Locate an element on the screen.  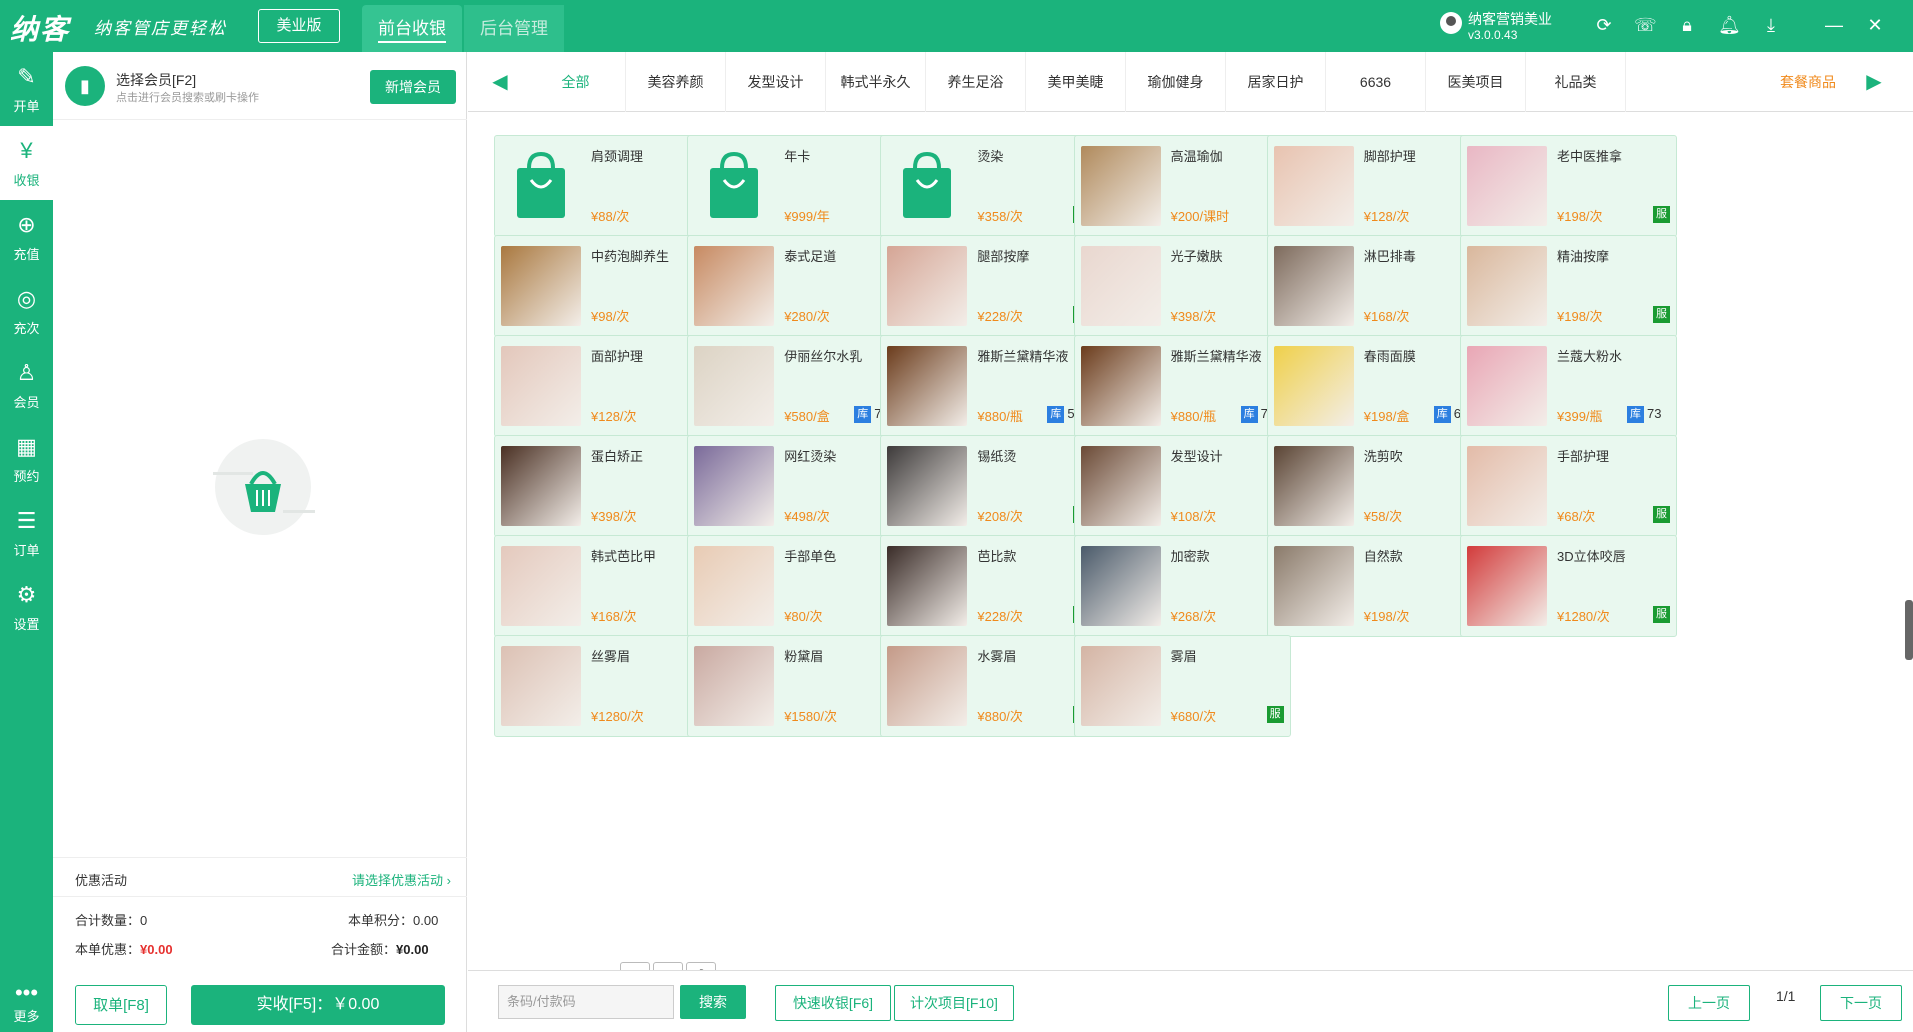
product-card: 网红烫染¥498/次服 is located at coordinates (796, 486).